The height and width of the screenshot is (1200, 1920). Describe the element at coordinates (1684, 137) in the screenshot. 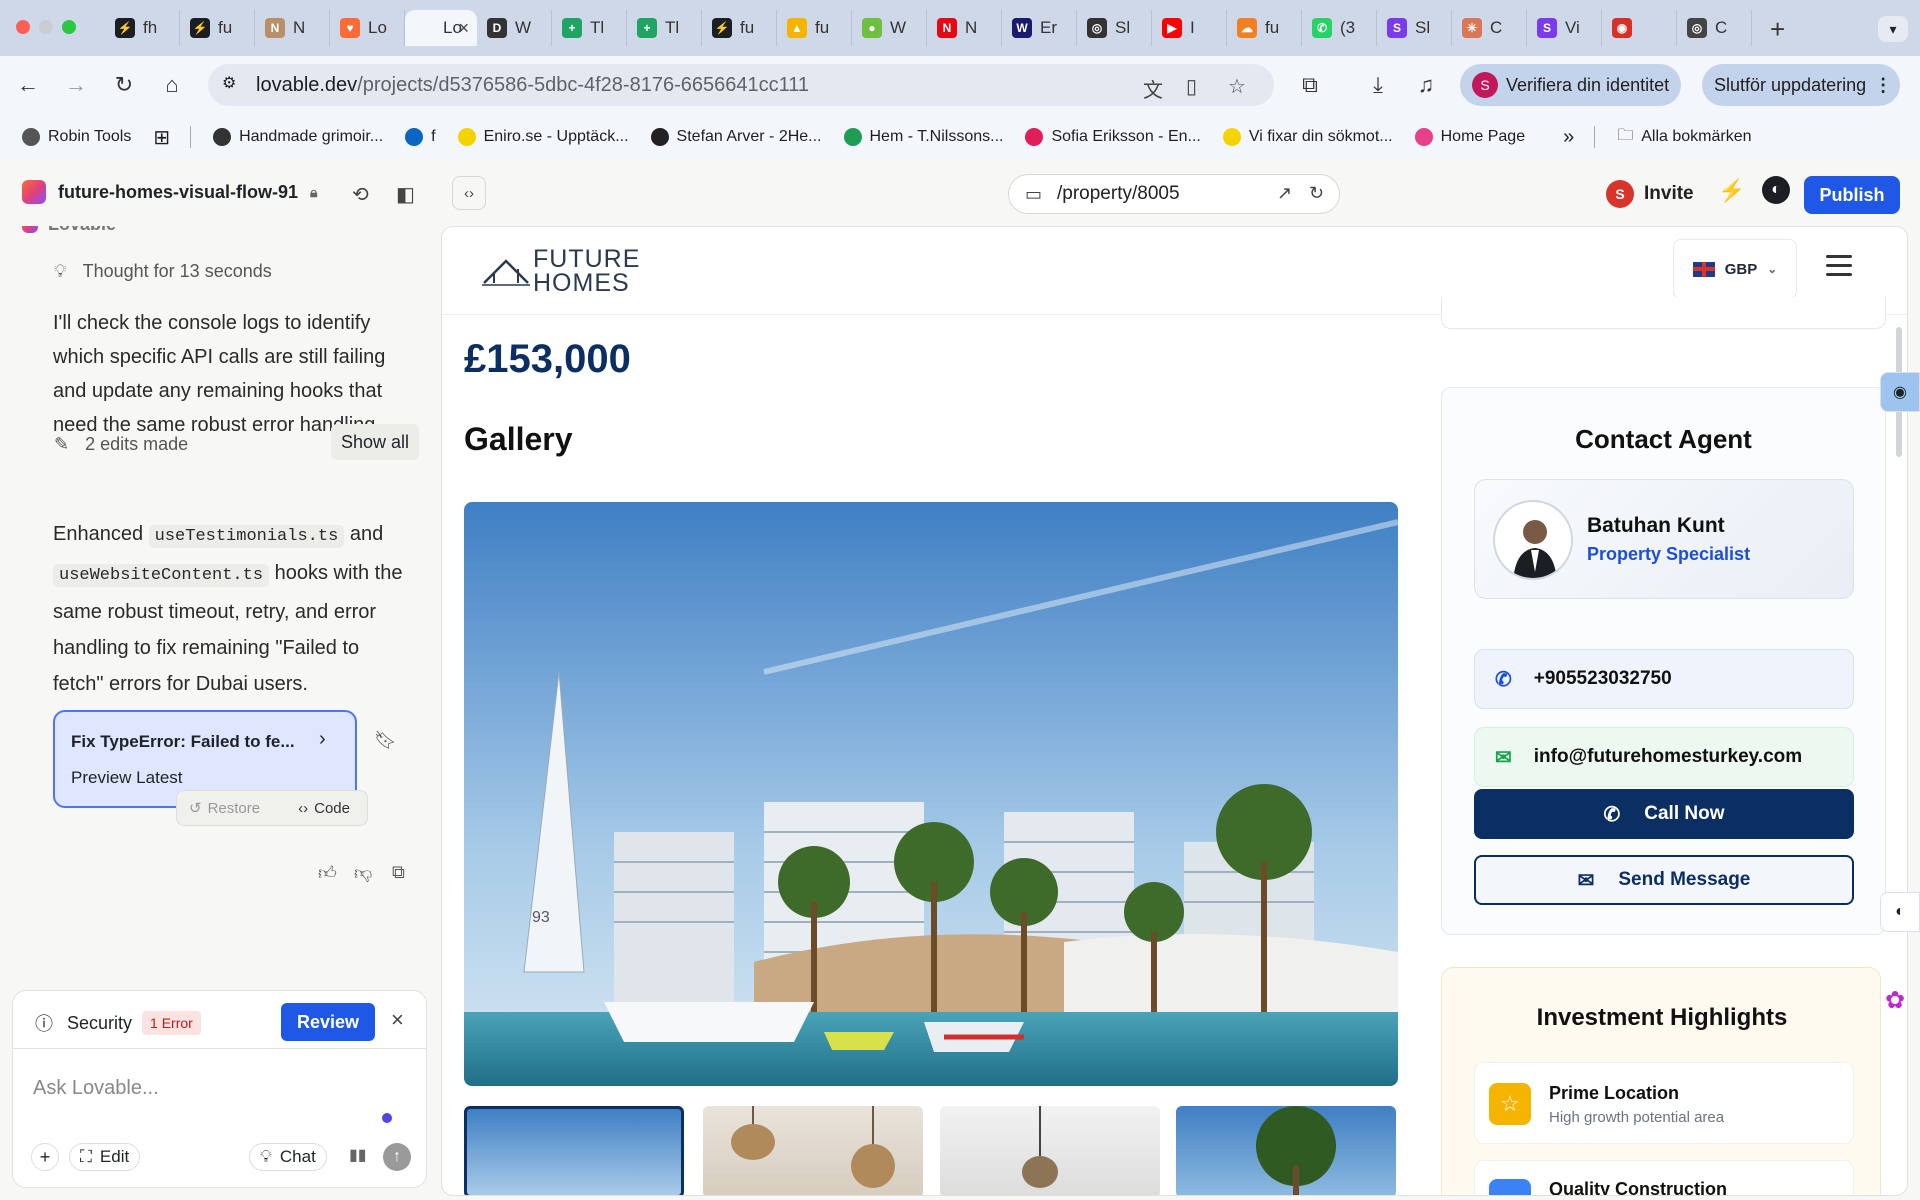

I see `all-bookmarks-folder: 🗀 Alla bokmärken` at that location.